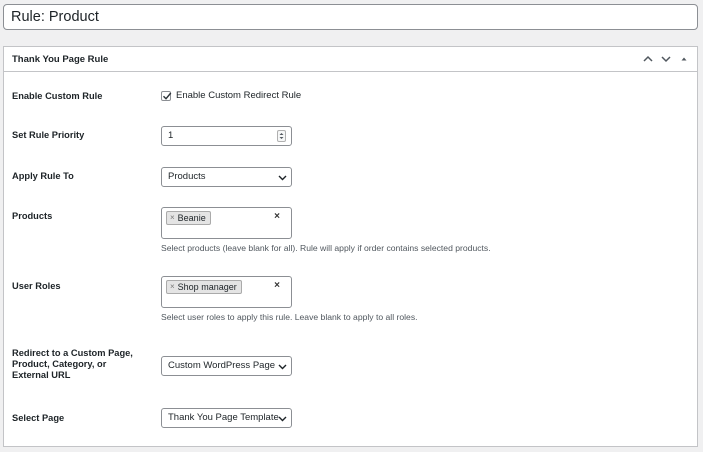 This screenshot has height=452, width=703. What do you see at coordinates (226, 177) in the screenshot?
I see `apply-rule-to-select: Products` at bounding box center [226, 177].